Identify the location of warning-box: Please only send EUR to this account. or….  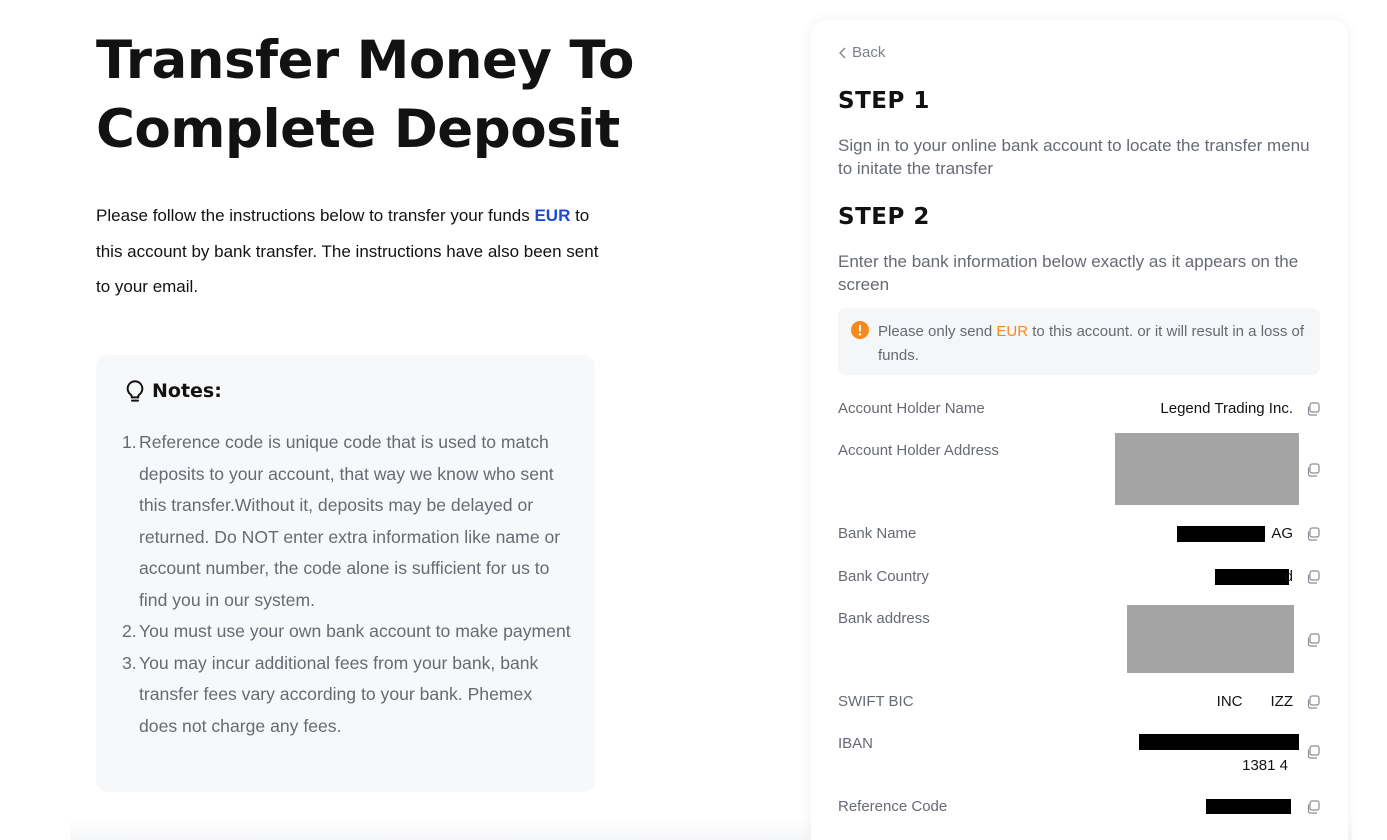
(1079, 341).